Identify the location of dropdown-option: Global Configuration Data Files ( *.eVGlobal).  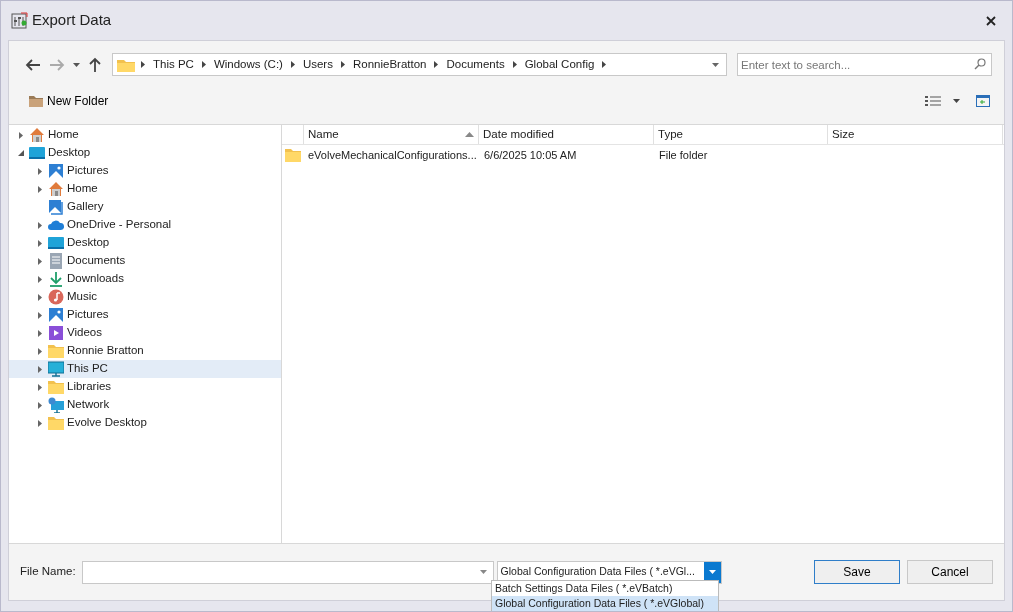
(605, 603).